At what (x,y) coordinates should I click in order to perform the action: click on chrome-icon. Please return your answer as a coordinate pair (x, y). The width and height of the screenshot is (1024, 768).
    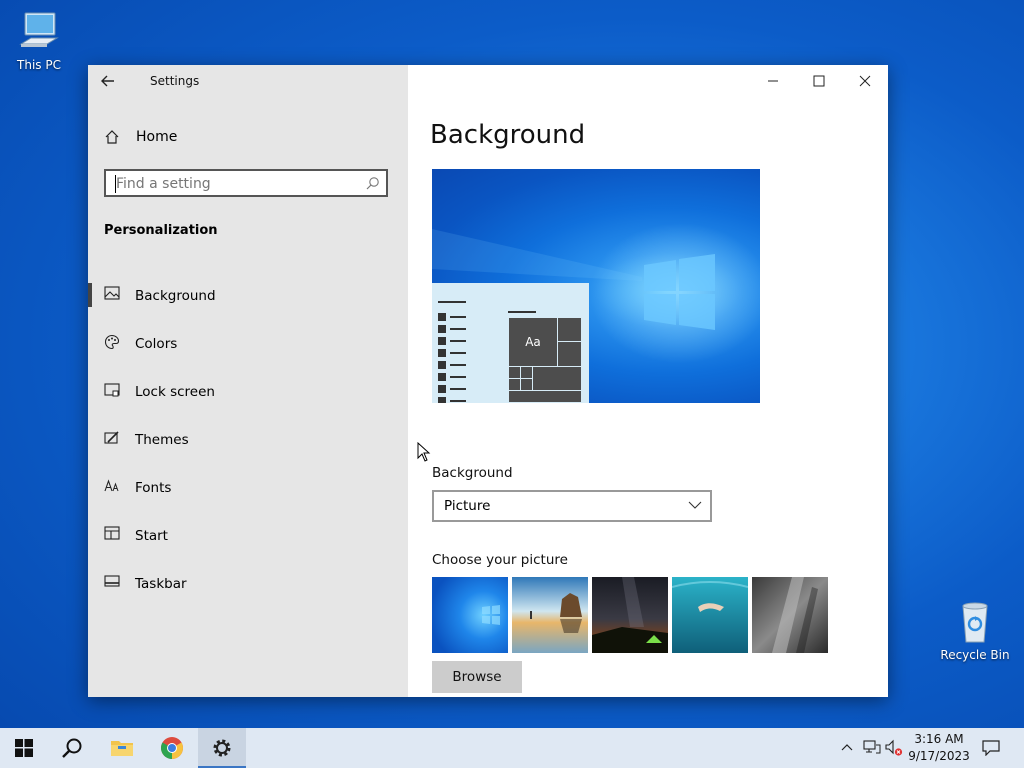
    Looking at the image, I should click on (172, 748).